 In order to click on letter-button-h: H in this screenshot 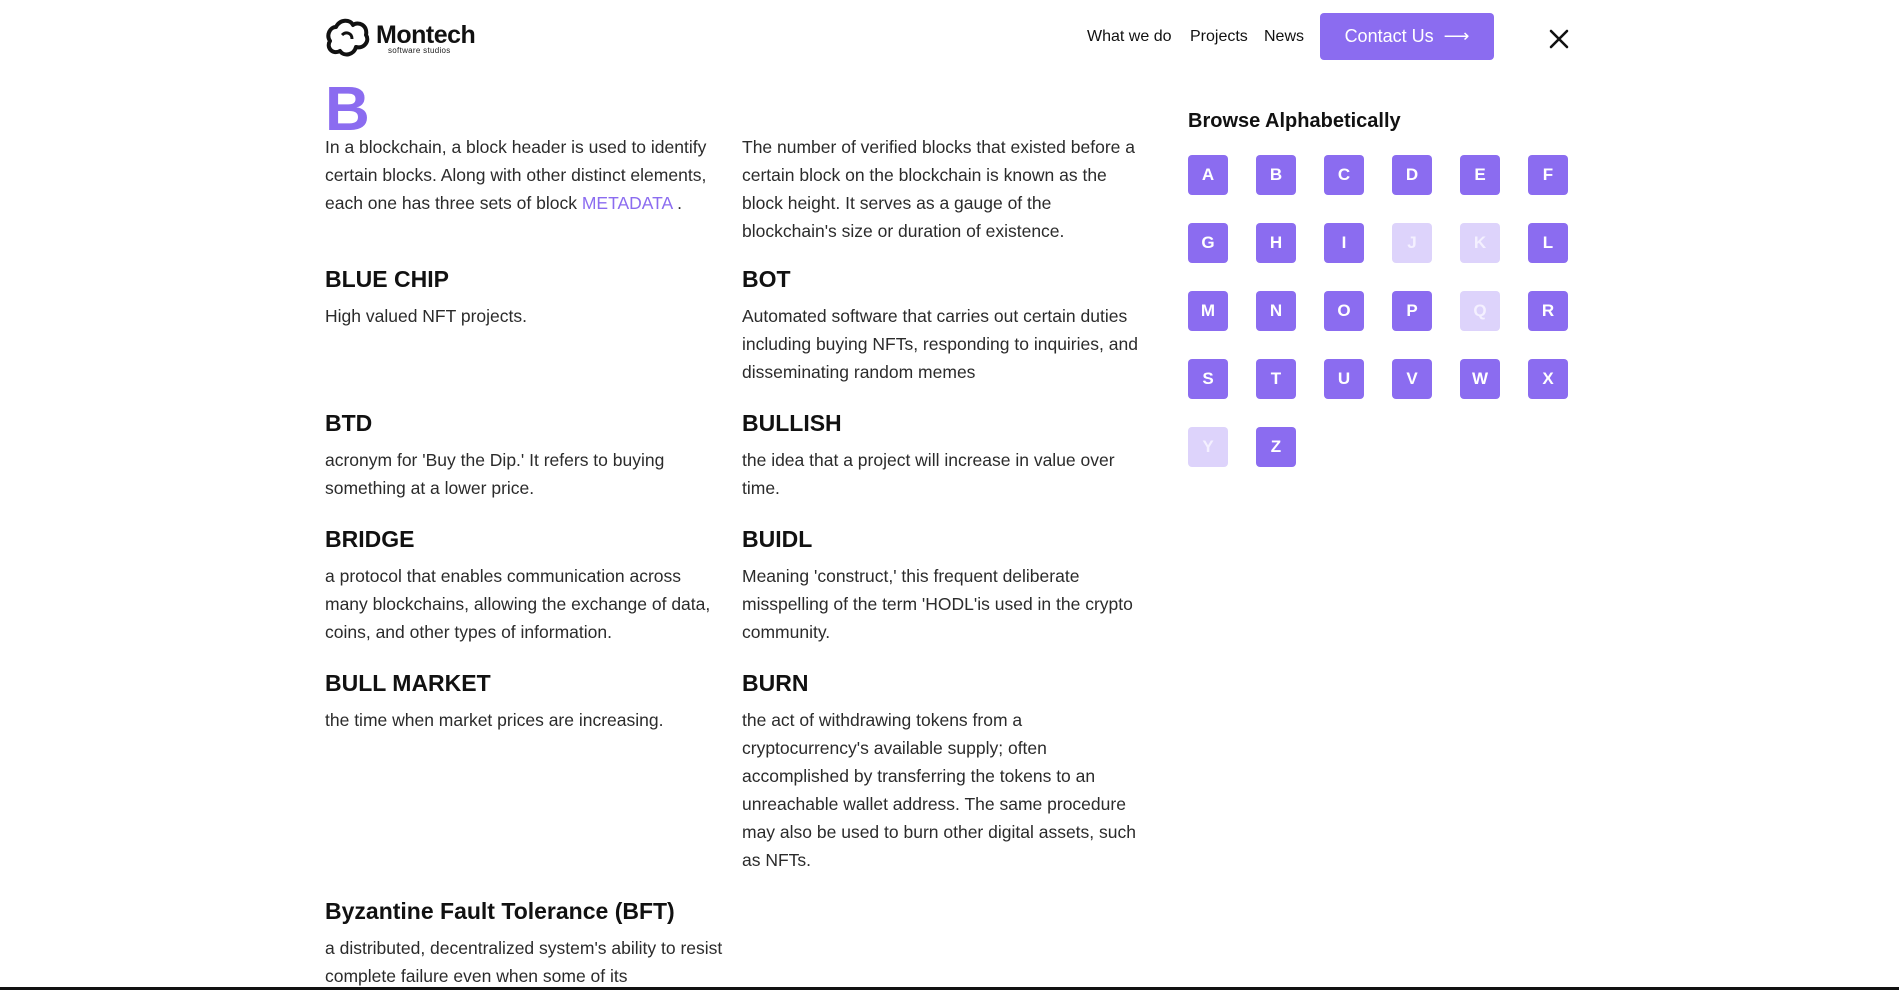, I will do `click(1276, 243)`.